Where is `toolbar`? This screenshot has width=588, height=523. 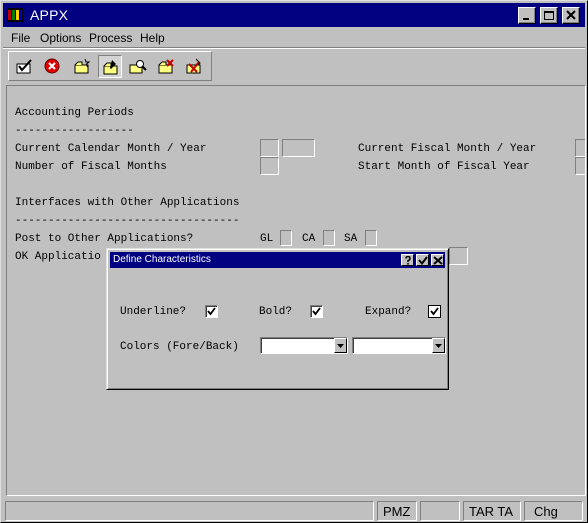 toolbar is located at coordinates (110, 66).